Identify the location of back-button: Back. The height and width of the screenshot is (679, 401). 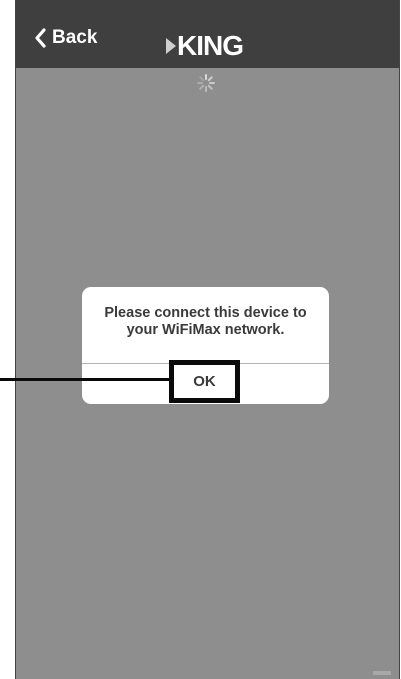
(65, 38).